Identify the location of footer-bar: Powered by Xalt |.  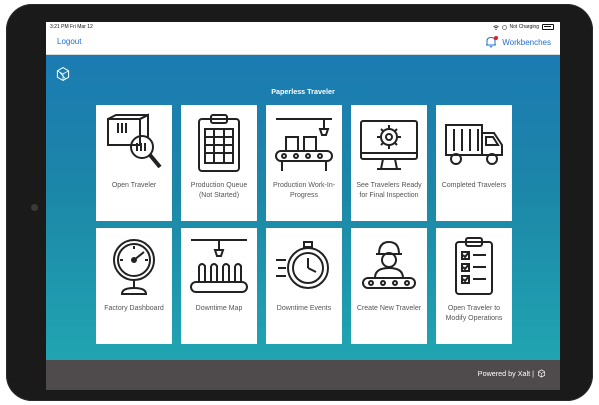
(303, 375).